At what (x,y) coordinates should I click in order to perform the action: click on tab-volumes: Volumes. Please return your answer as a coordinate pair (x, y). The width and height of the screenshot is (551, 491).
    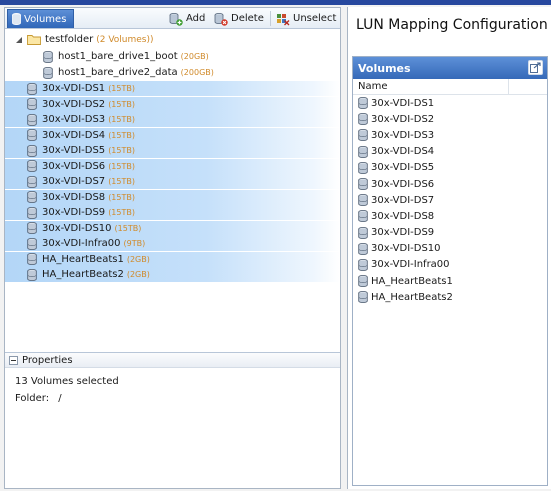
    Looking at the image, I should click on (40, 18).